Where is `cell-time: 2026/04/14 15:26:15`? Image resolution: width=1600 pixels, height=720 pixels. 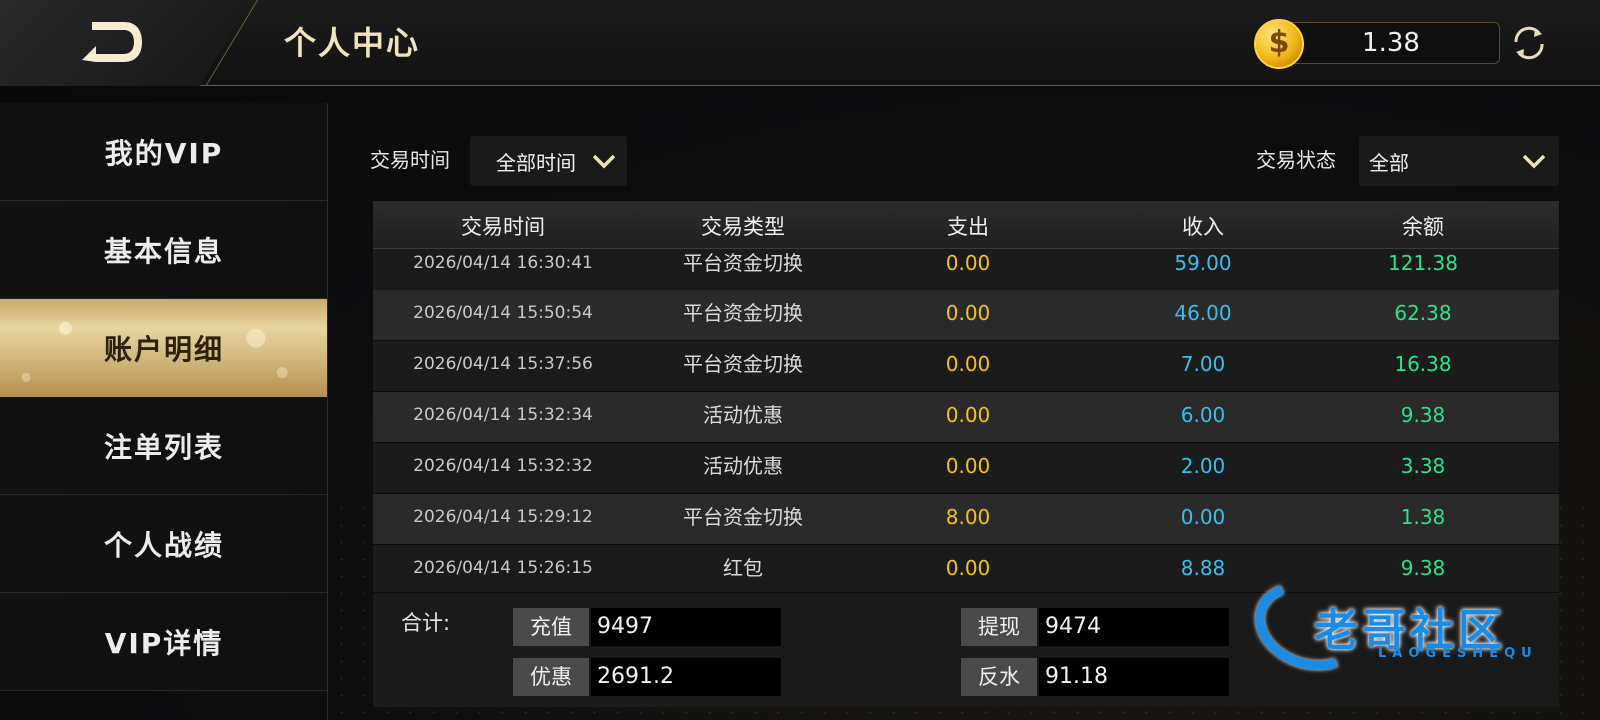 cell-time: 2026/04/14 15:26:15 is located at coordinates (503, 568).